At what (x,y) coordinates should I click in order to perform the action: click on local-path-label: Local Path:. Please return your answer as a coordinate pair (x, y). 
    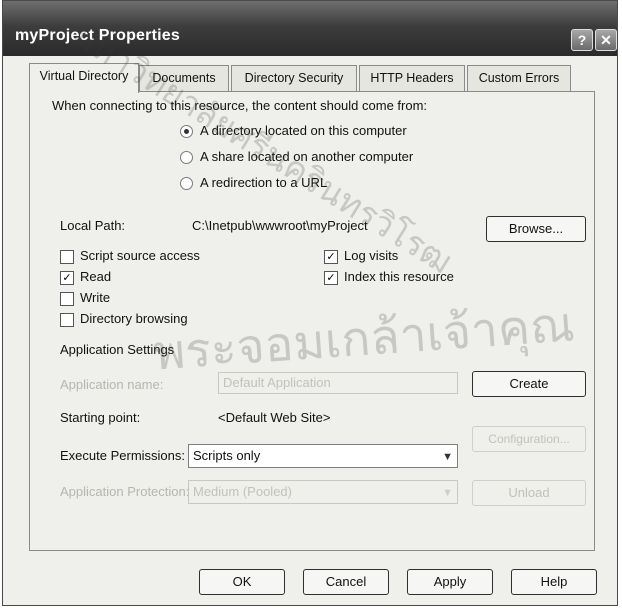
    Looking at the image, I should click on (93, 225).